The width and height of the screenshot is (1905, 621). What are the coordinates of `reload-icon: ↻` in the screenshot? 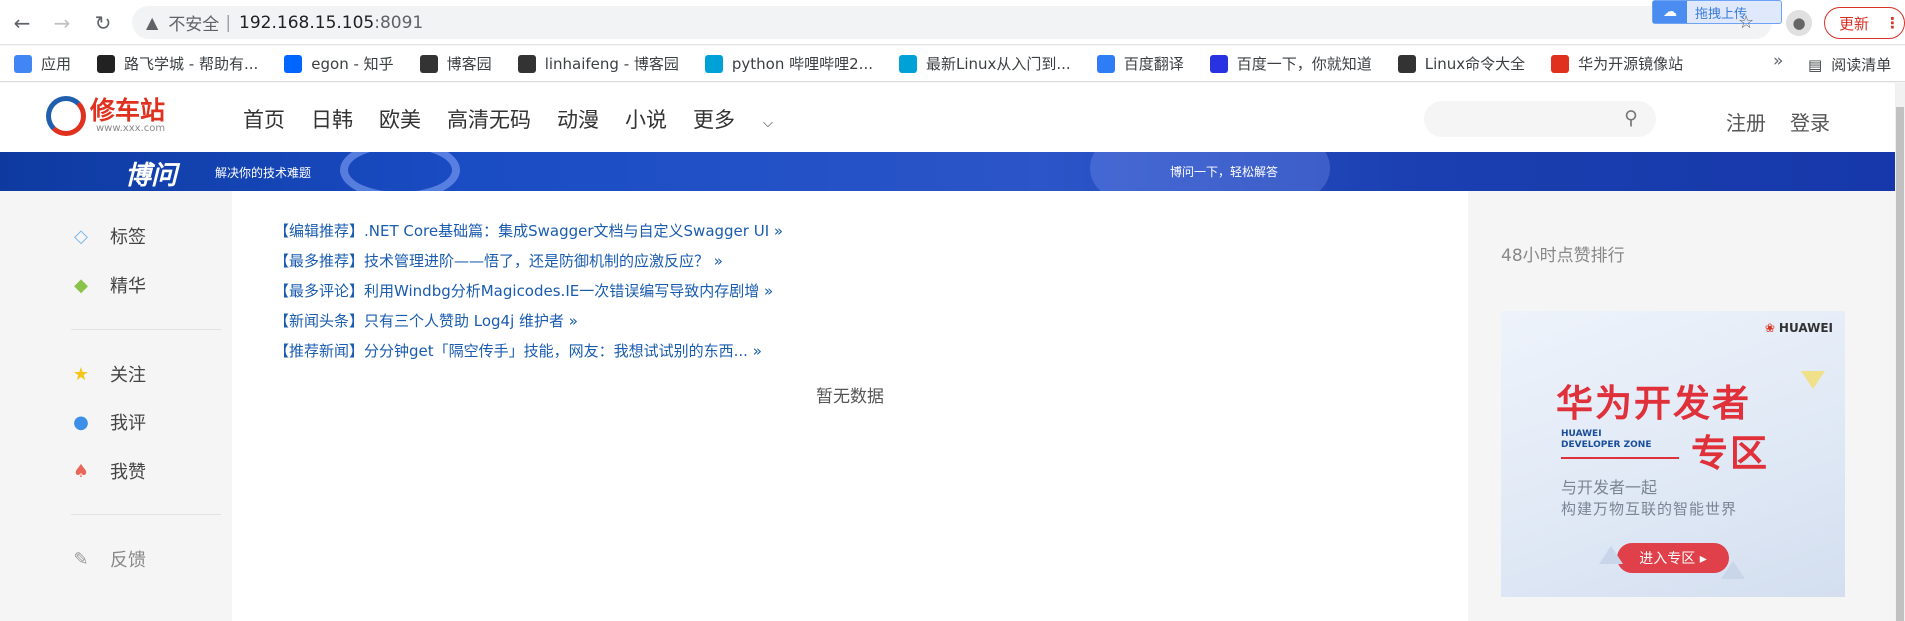 It's located at (103, 23).